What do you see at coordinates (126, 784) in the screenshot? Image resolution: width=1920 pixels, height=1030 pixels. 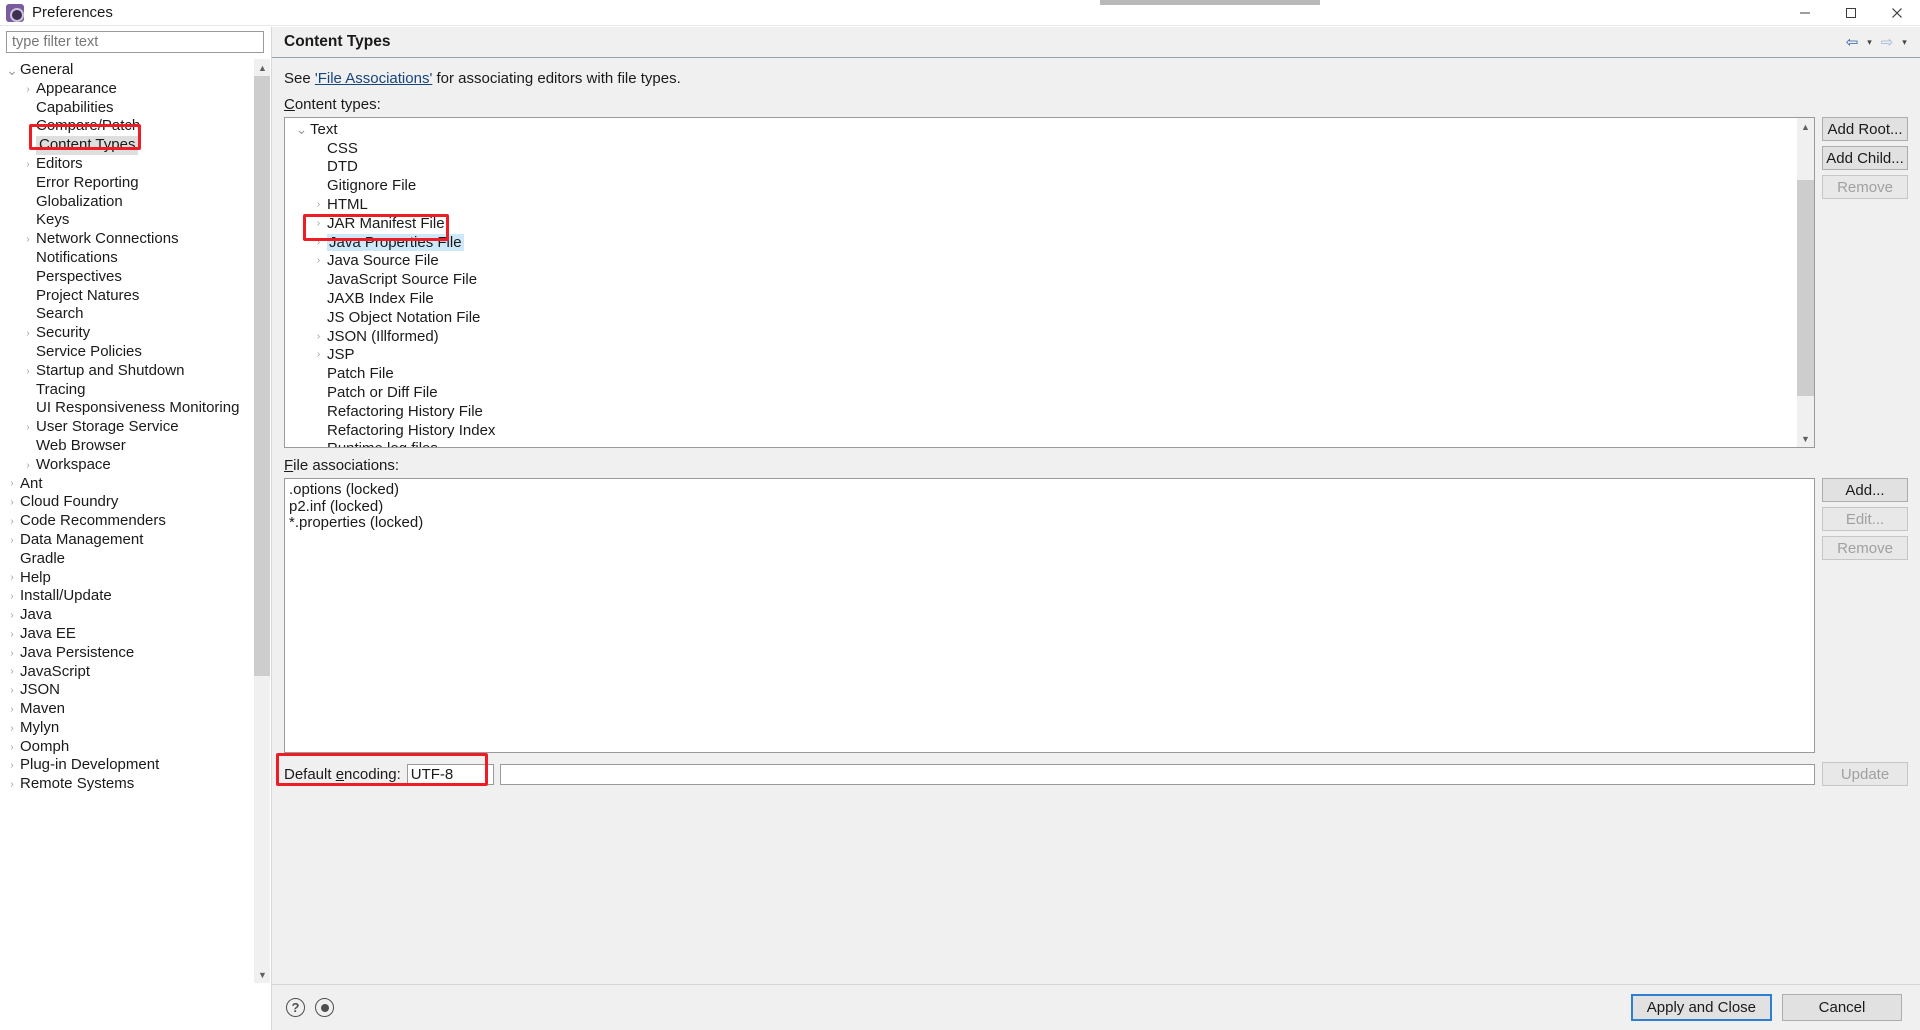 I see `sidebar-item-remote-systems: › Remote Systems` at bounding box center [126, 784].